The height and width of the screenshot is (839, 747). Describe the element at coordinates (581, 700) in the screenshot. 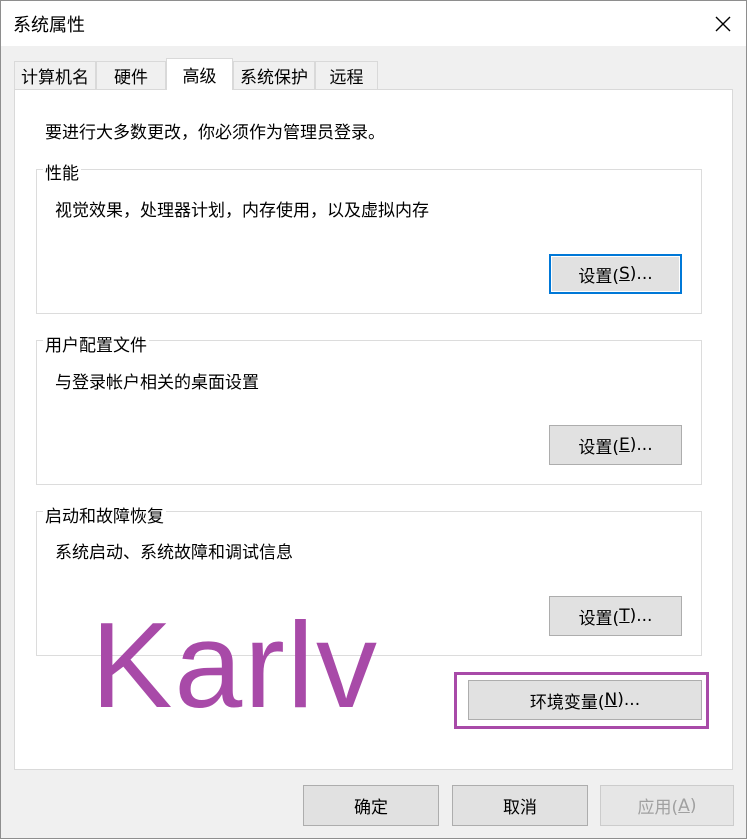

I see `highlight-box` at that location.